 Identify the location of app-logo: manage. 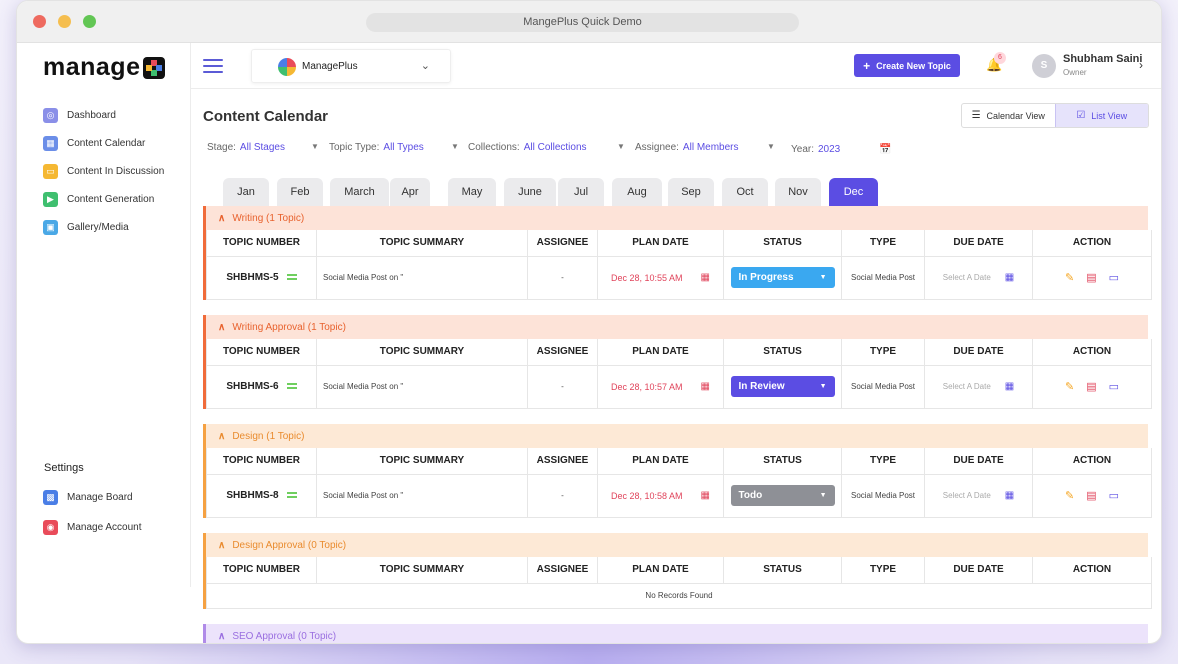
(104, 67).